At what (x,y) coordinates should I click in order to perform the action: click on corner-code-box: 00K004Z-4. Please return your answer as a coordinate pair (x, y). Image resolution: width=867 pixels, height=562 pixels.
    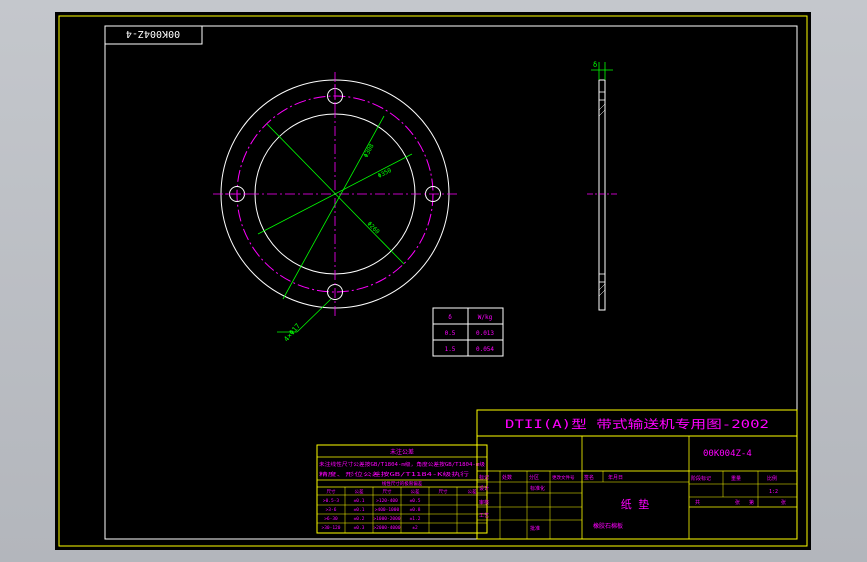
    Looking at the image, I should click on (153, 35).